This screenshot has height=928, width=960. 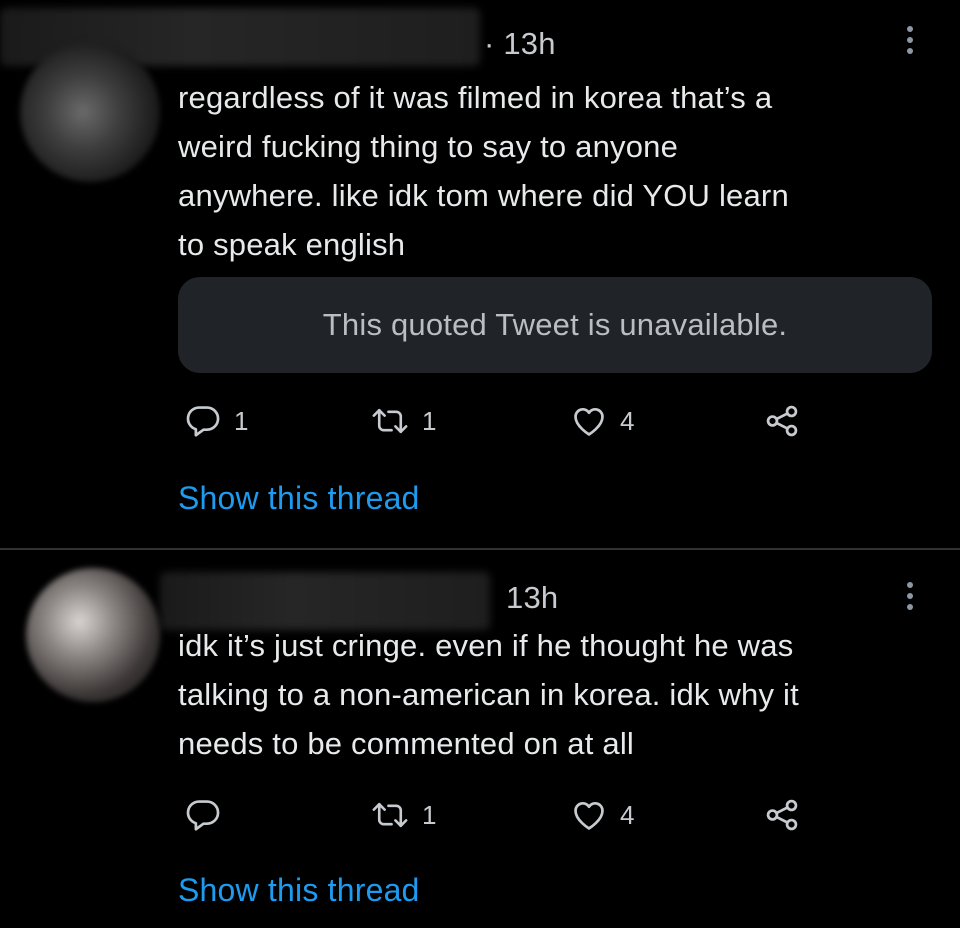 I want to click on tweet-actions: 1 1 4, so click(x=480, y=421).